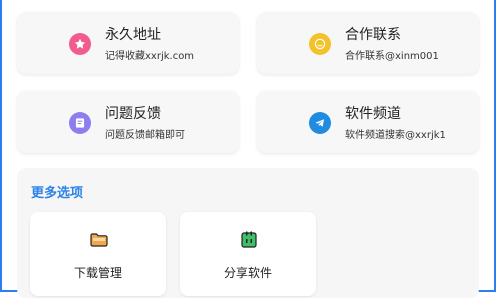 The width and height of the screenshot is (496, 298). What do you see at coordinates (80, 123) in the screenshot?
I see `feedback-icon` at bounding box center [80, 123].